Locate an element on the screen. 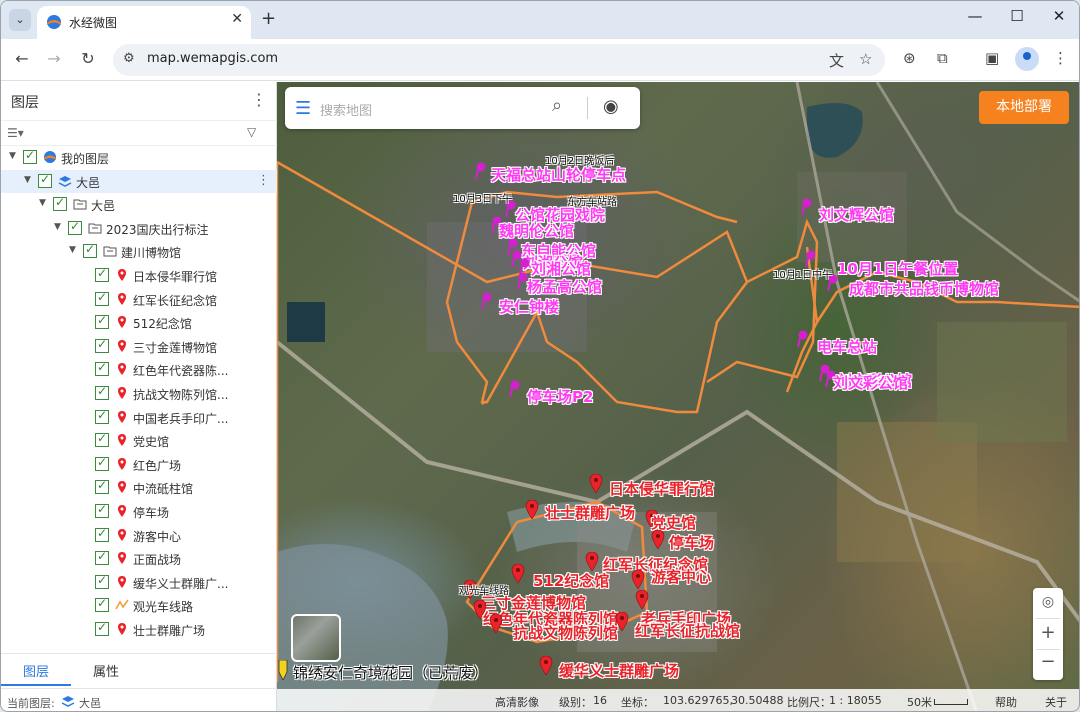 The image size is (1080, 712). layer-tree-row: 正面战场 is located at coordinates (139, 559).